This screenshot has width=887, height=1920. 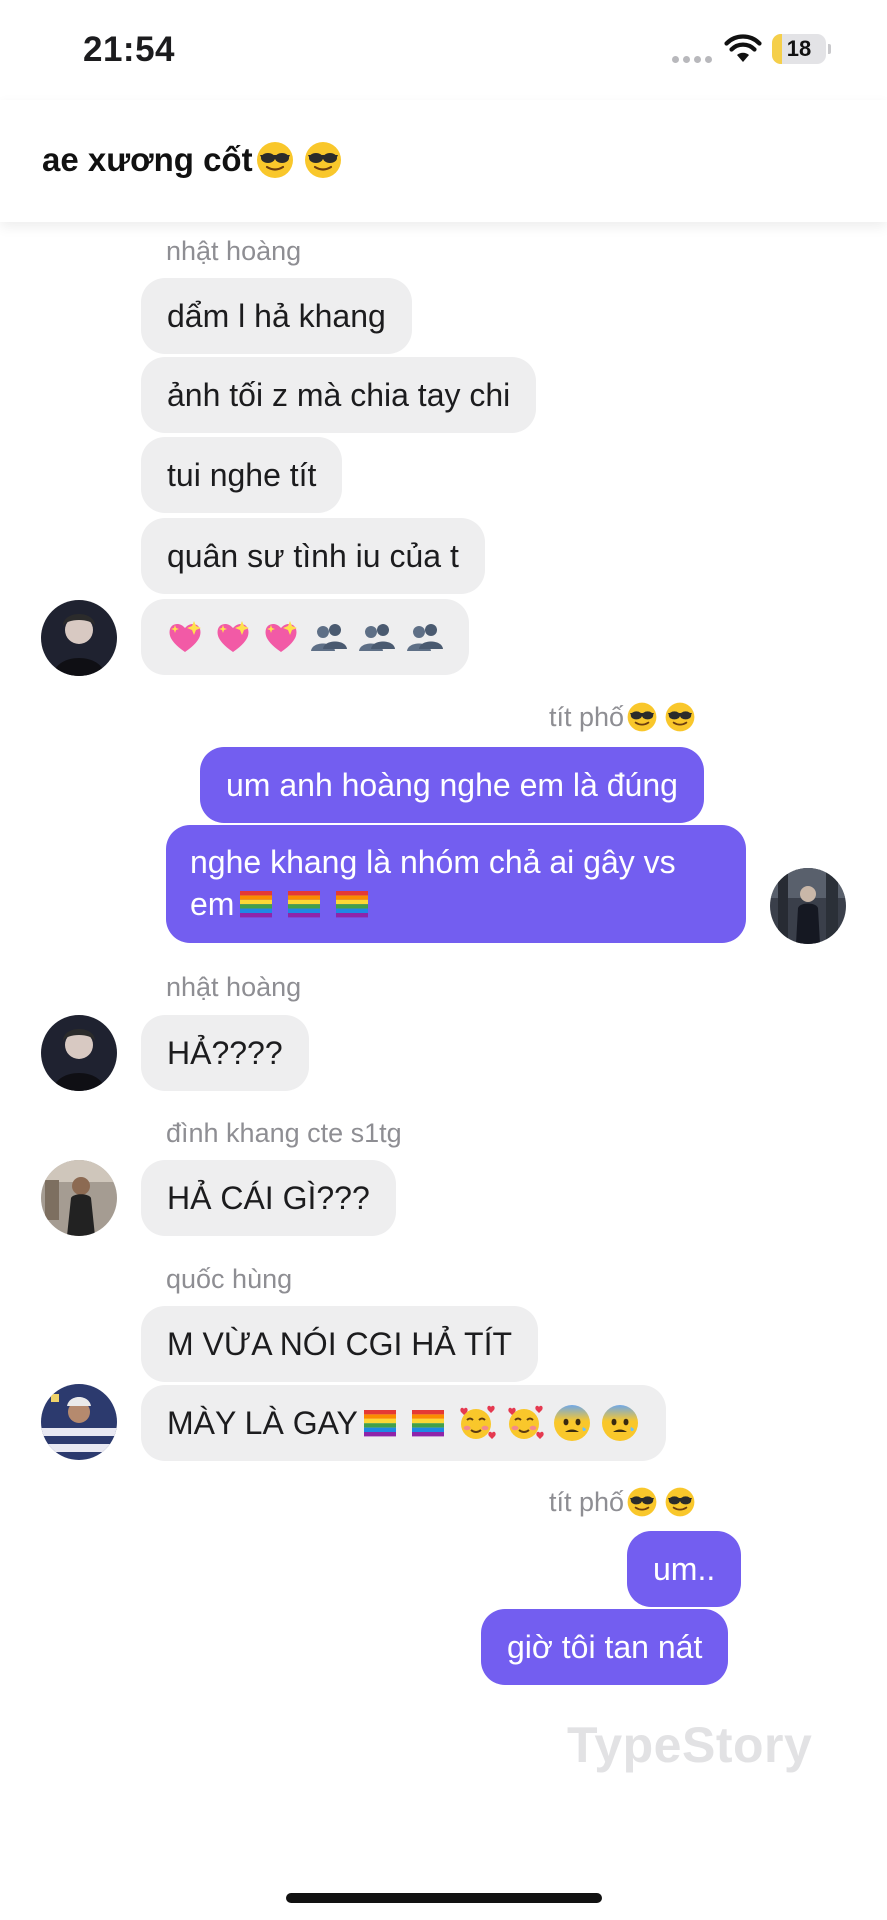 What do you see at coordinates (284, 1133) in the screenshot?
I see `sender-name: đình khang cte s1tg` at bounding box center [284, 1133].